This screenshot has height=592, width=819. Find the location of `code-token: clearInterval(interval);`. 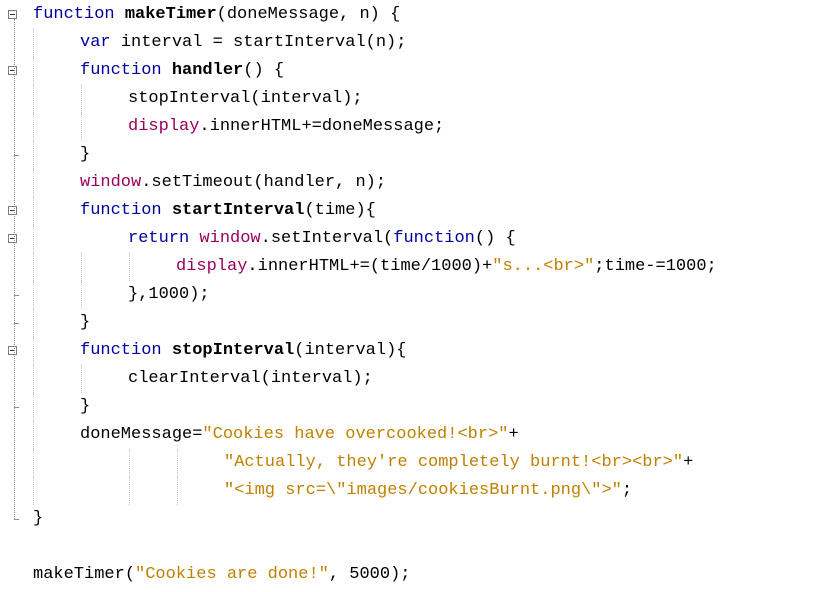

code-token: clearInterval(interval); is located at coordinates (250, 378).